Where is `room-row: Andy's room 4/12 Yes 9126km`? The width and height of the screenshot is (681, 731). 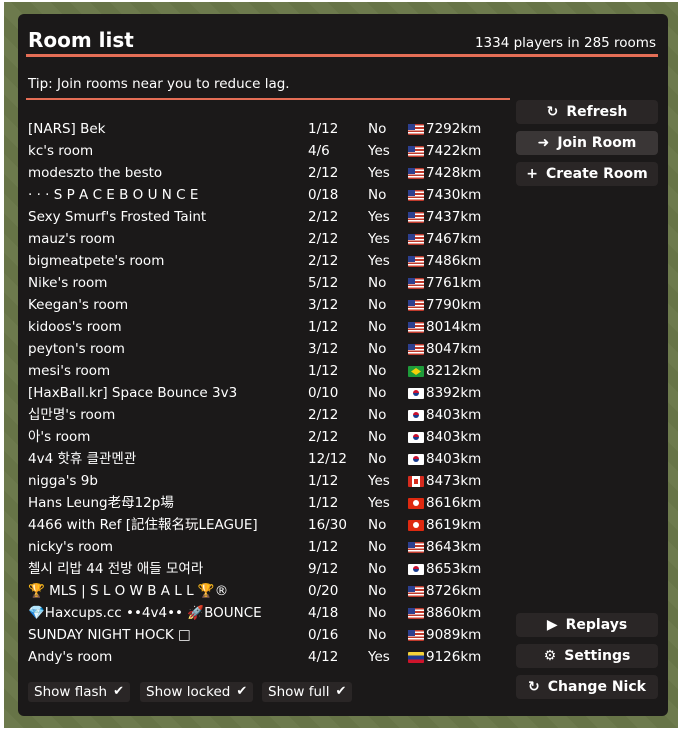 room-row: Andy's room 4/12 Yes 9126km is located at coordinates (268, 656).